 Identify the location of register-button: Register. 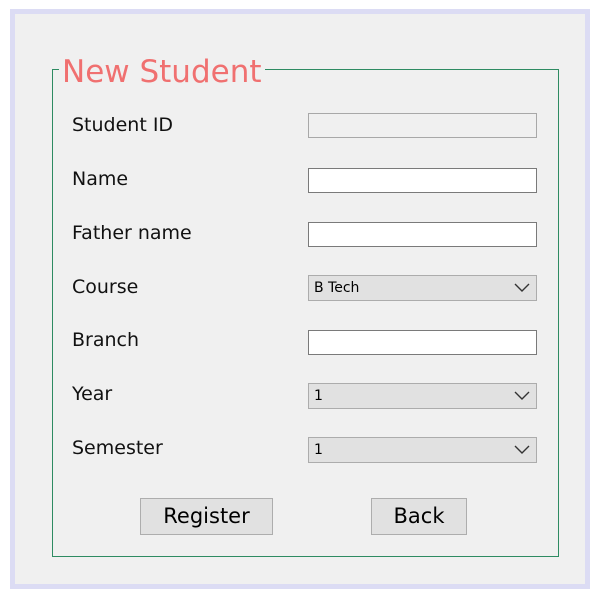
(206, 516).